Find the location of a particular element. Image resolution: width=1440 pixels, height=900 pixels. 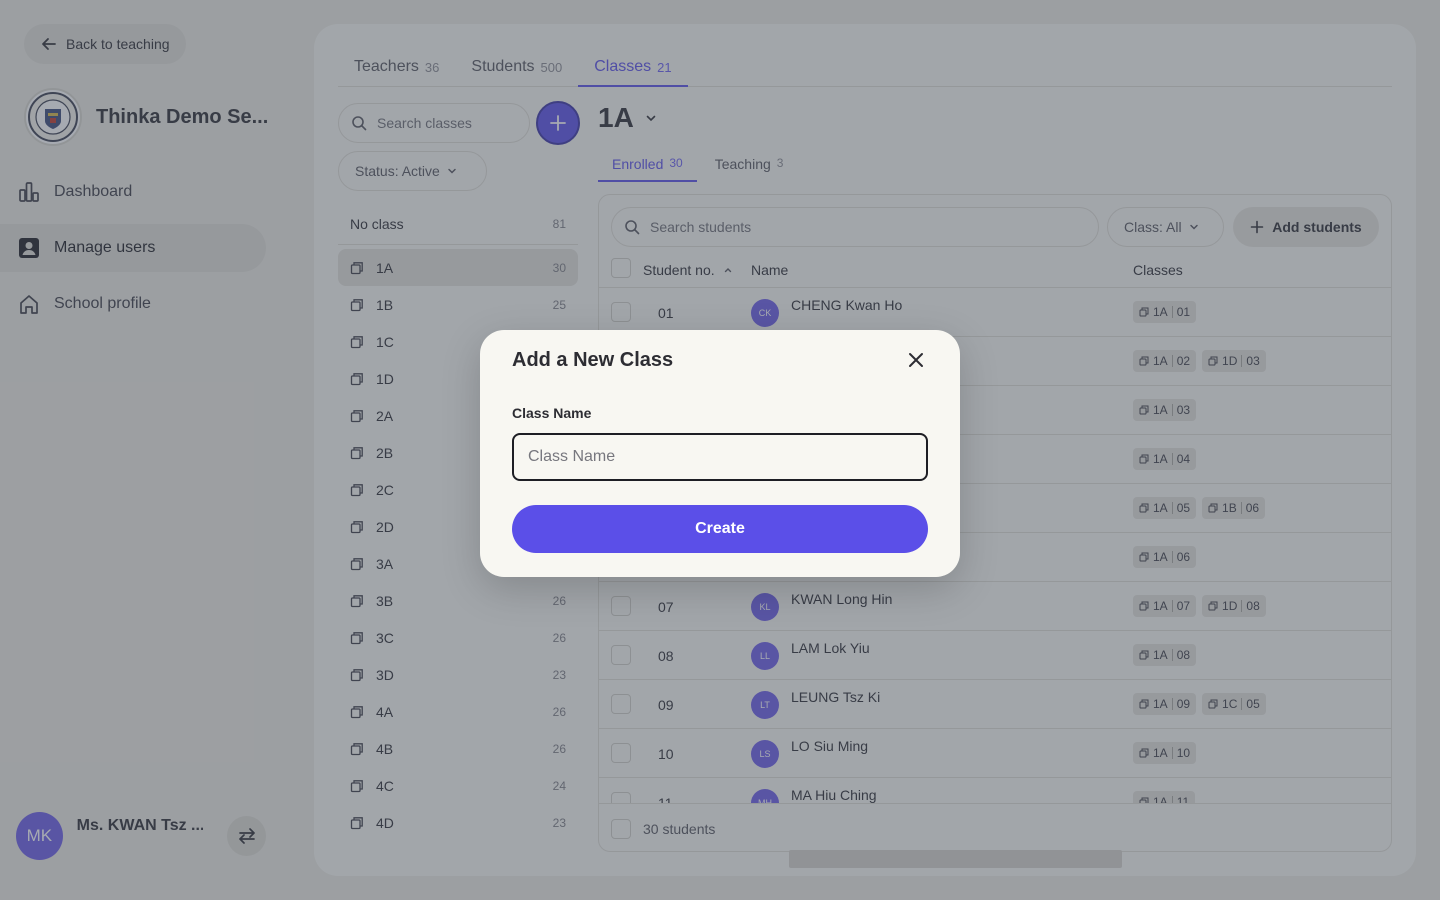

close-button is located at coordinates (916, 360).